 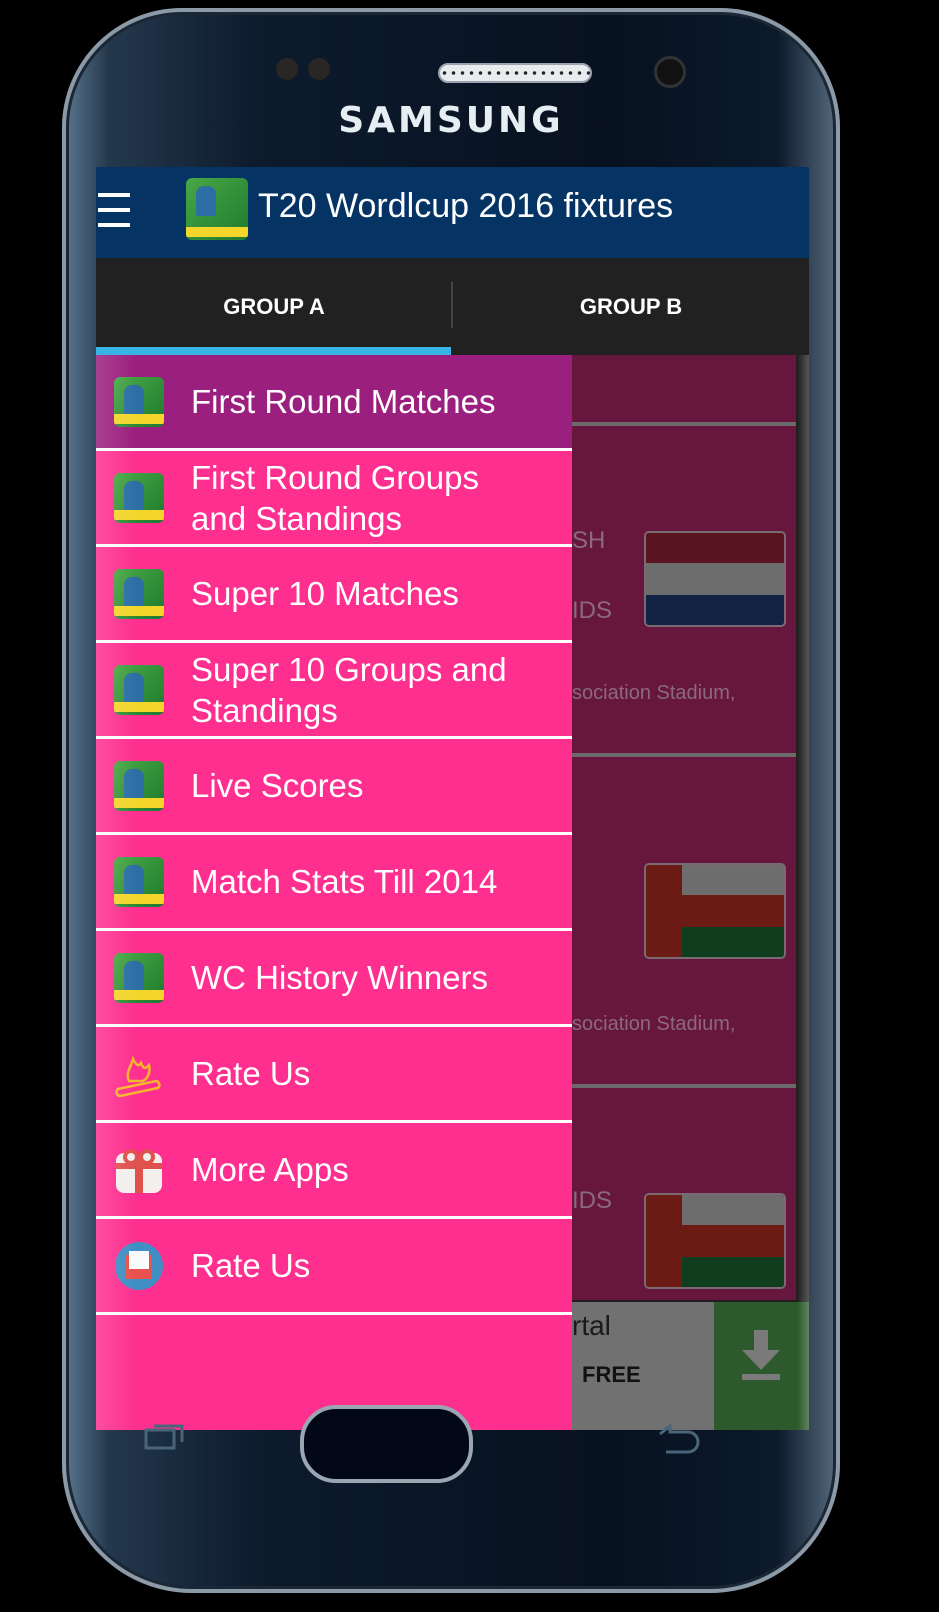 What do you see at coordinates (715, 579) in the screenshot?
I see `netherlands-flag` at bounding box center [715, 579].